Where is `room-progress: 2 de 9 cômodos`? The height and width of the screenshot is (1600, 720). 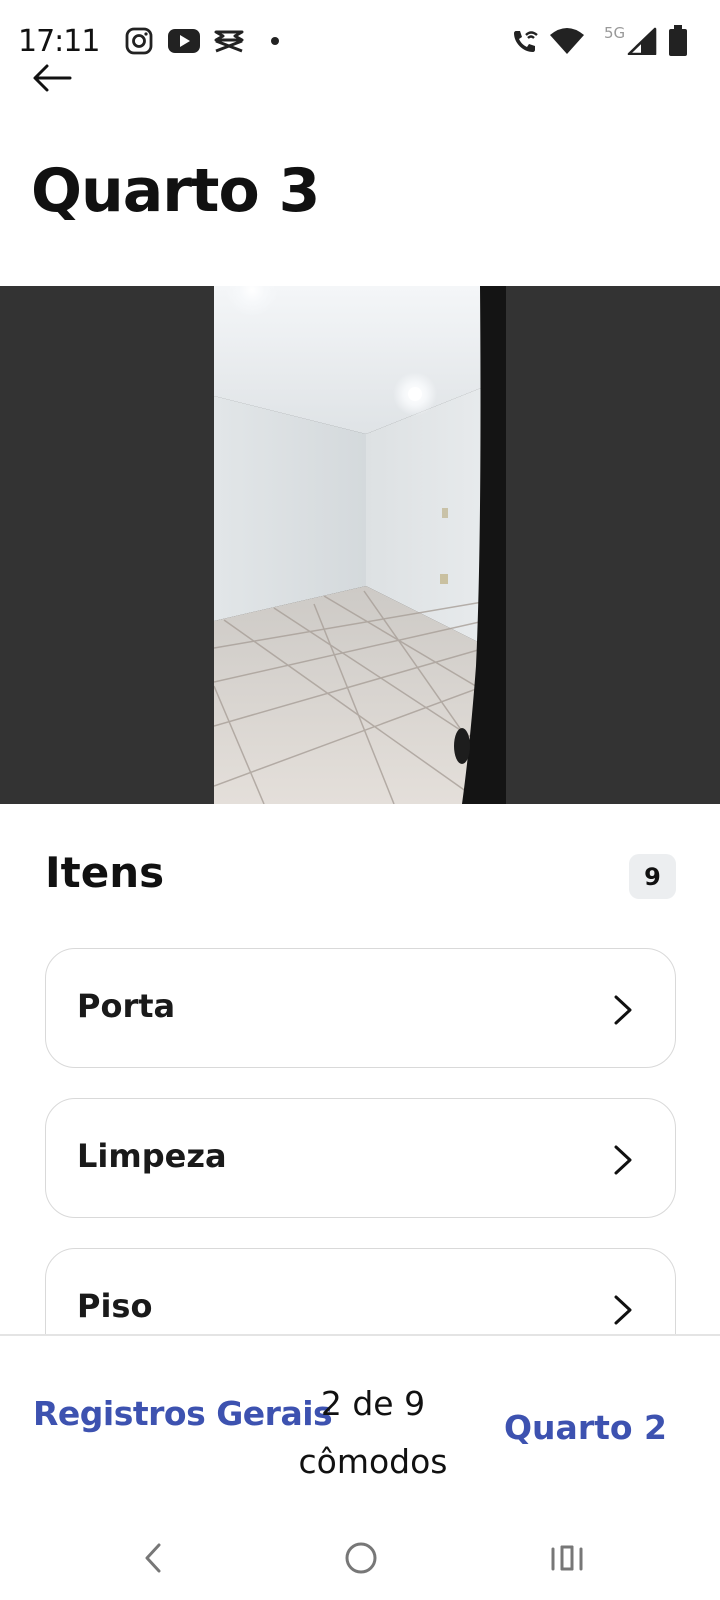 room-progress: 2 de 9 cômodos is located at coordinates (373, 1433).